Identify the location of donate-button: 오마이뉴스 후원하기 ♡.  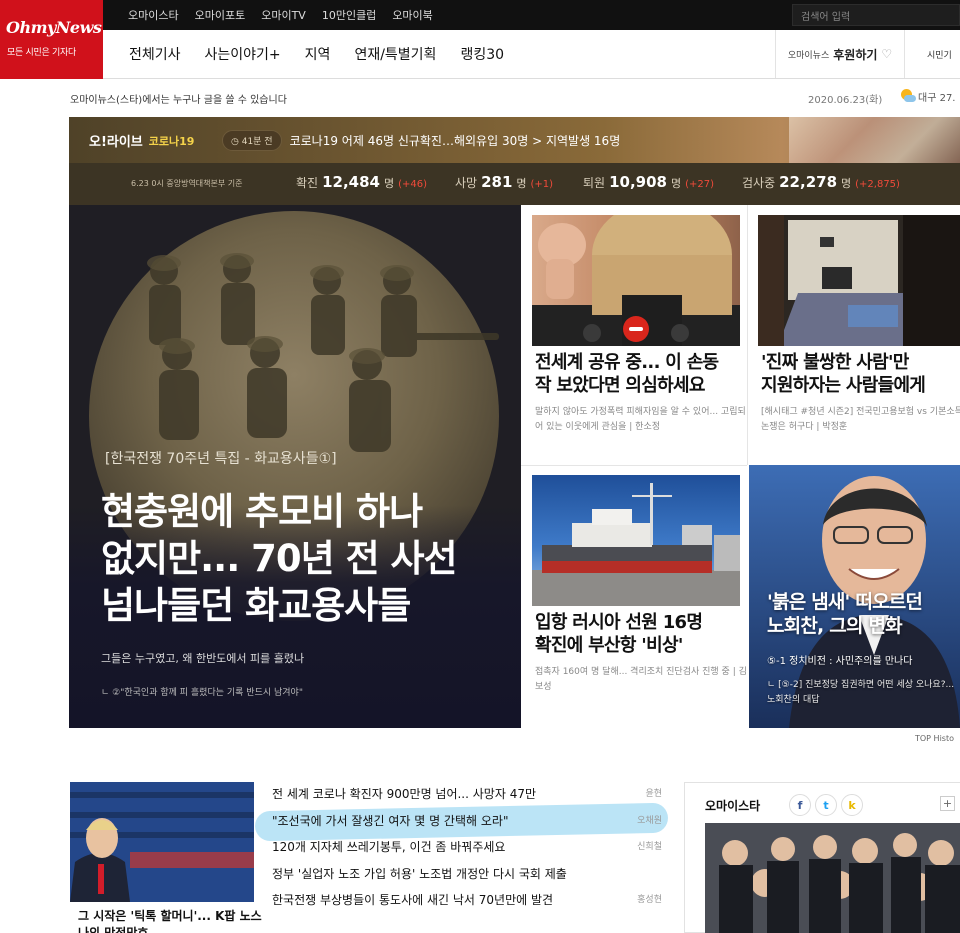
(840, 54).